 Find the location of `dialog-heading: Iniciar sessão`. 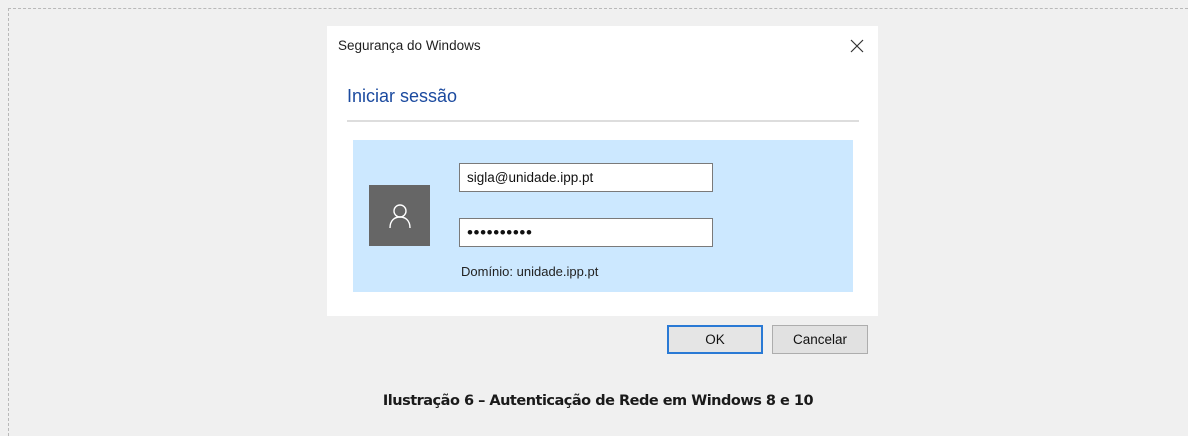

dialog-heading: Iniciar sessão is located at coordinates (402, 96).